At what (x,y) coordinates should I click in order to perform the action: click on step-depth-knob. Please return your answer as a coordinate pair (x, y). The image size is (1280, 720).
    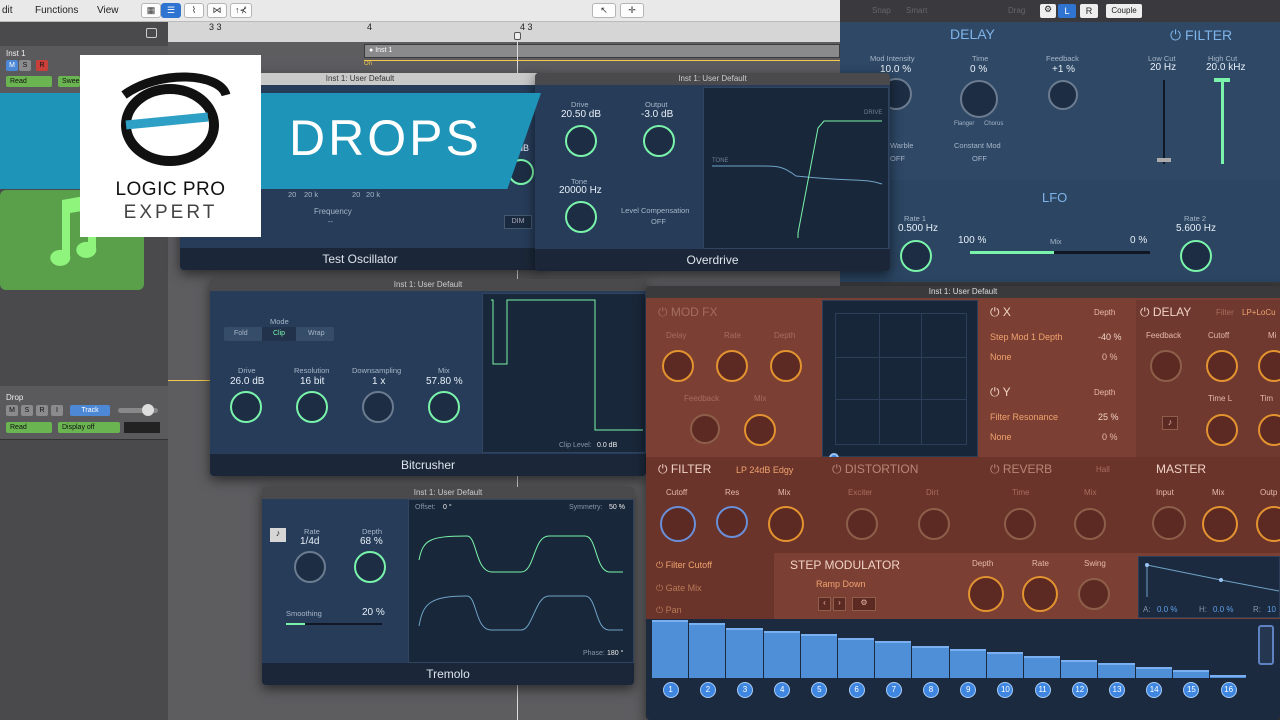
    Looking at the image, I should click on (986, 594).